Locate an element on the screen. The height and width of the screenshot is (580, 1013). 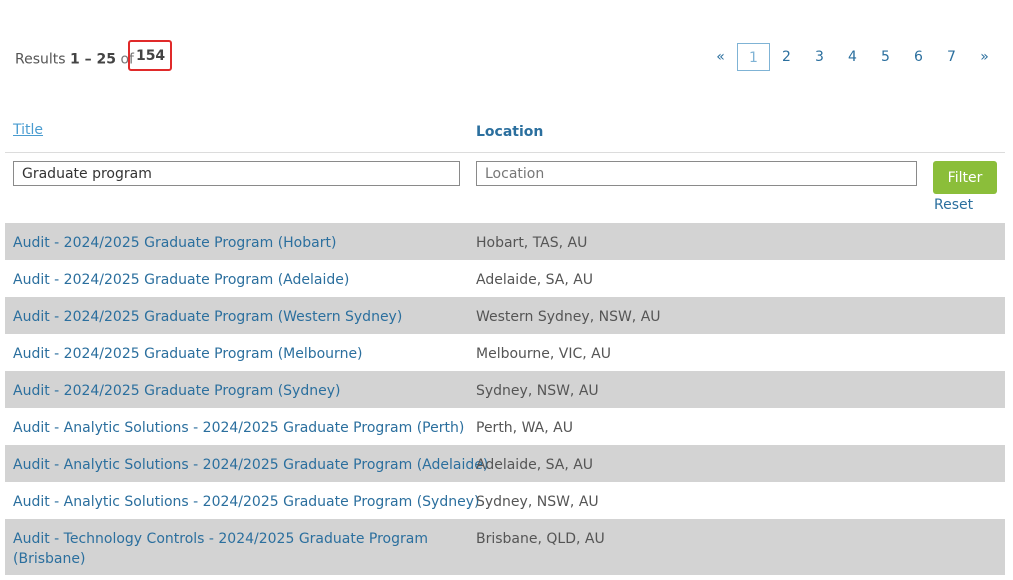
reset-link: Reset is located at coordinates (953, 205).